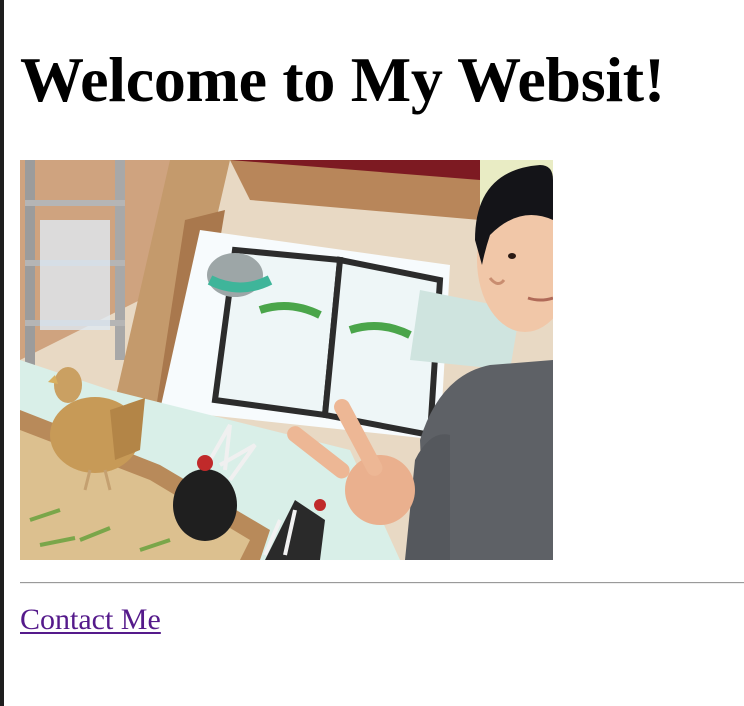 This screenshot has height=706, width=744. I want to click on window-edge, so click(2, 353).